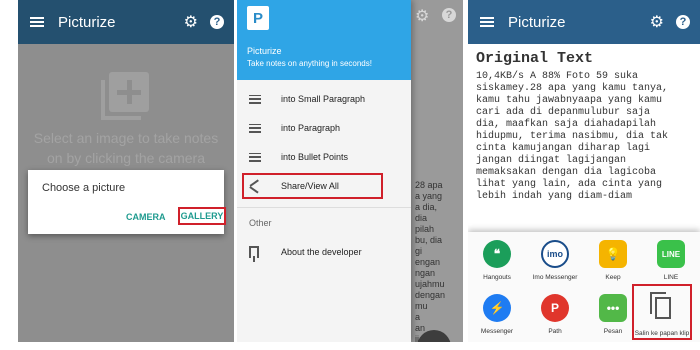 Image resolution: width=700 pixels, height=350 pixels. What do you see at coordinates (127, 202) in the screenshot?
I see `choose-picture-dialog: Choose a picture CAMERA GALLERY` at bounding box center [127, 202].